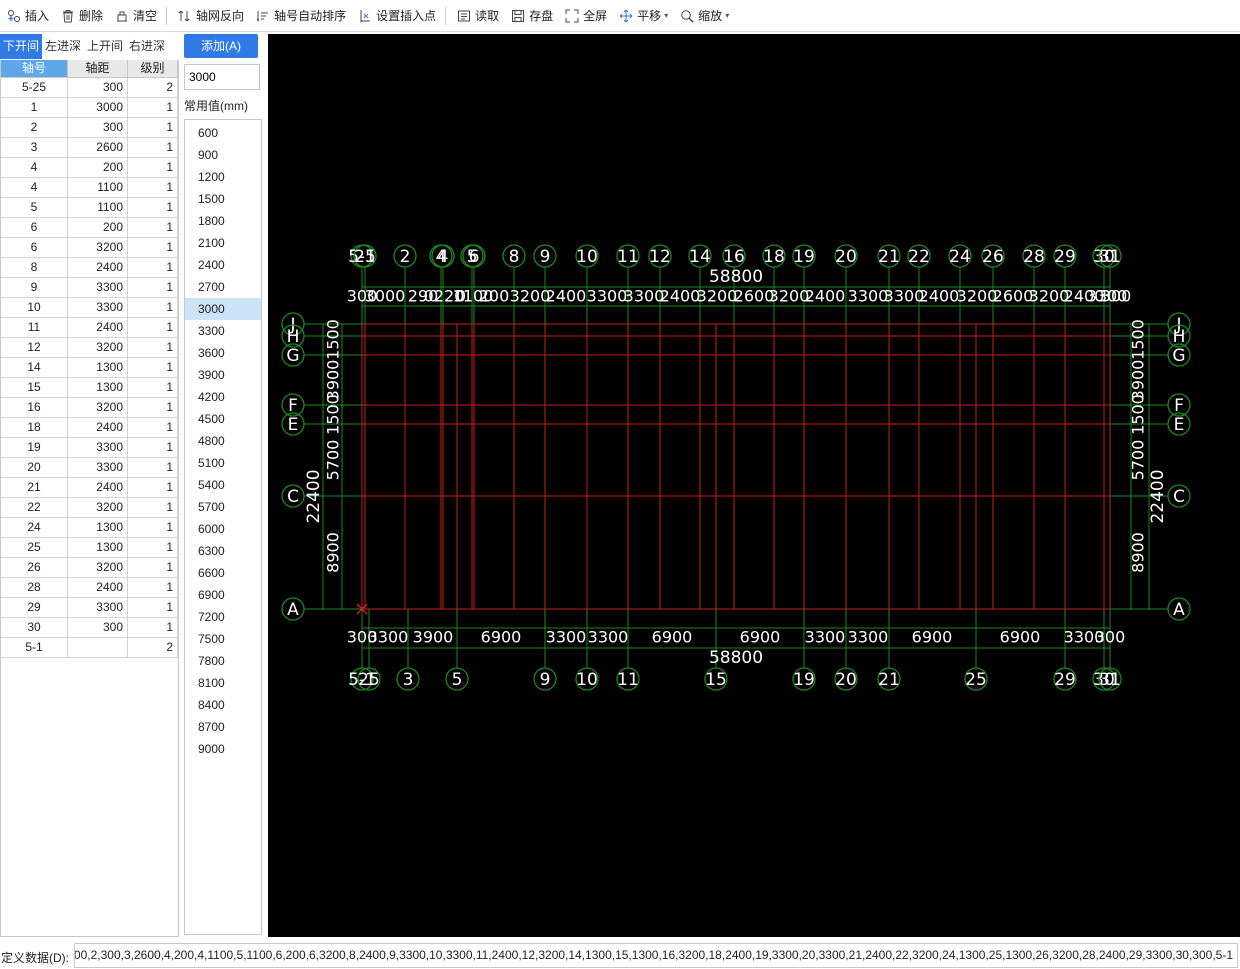 This screenshot has height=969, width=1240. Describe the element at coordinates (34, 147) in the screenshot. I see `axis-number-cell: 3` at that location.